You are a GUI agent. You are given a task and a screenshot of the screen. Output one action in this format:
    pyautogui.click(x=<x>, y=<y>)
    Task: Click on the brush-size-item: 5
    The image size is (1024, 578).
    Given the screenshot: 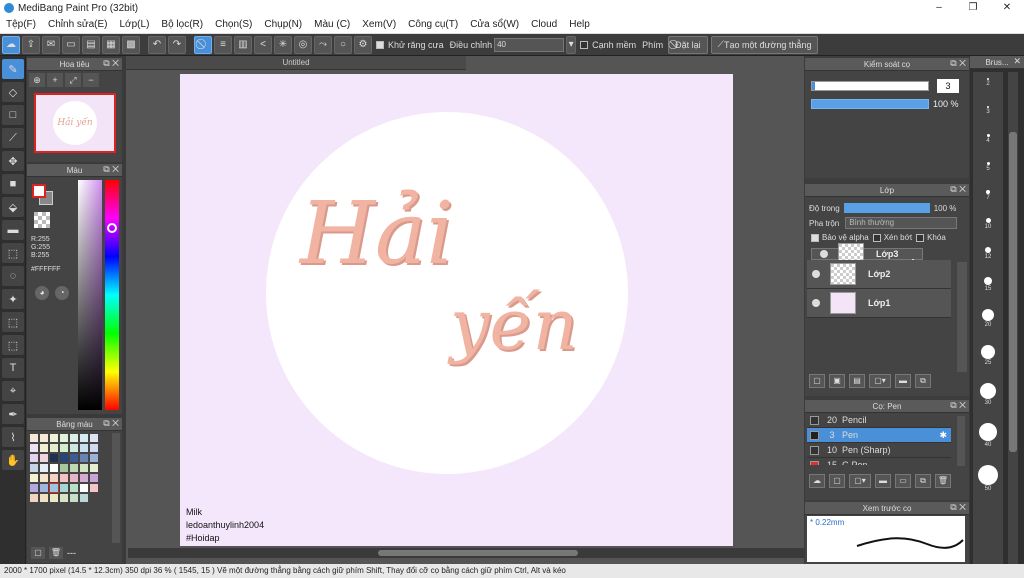 What is the action you would take?
    pyautogui.click(x=988, y=167)
    